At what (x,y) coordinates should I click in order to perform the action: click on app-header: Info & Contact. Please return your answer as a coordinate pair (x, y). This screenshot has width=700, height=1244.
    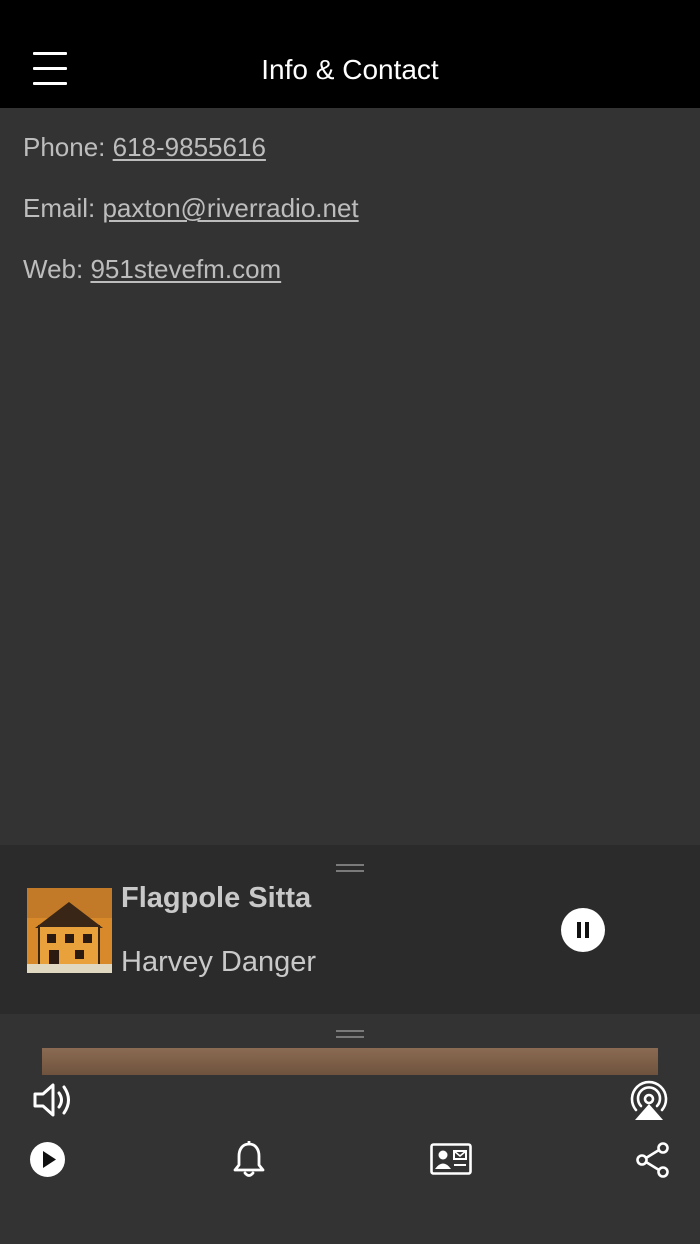
    Looking at the image, I should click on (350, 54).